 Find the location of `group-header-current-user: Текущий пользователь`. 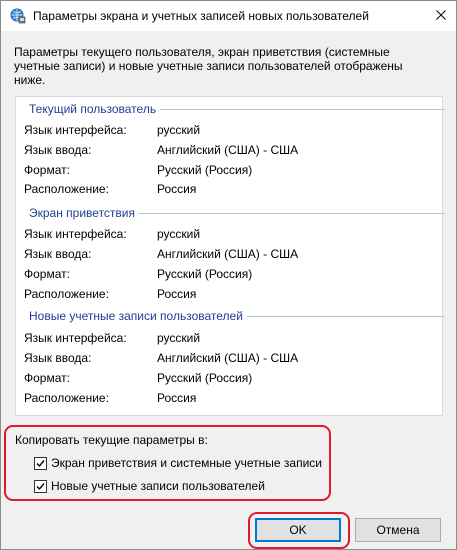

group-header-current-user: Текущий пользователь is located at coordinates (237, 109).